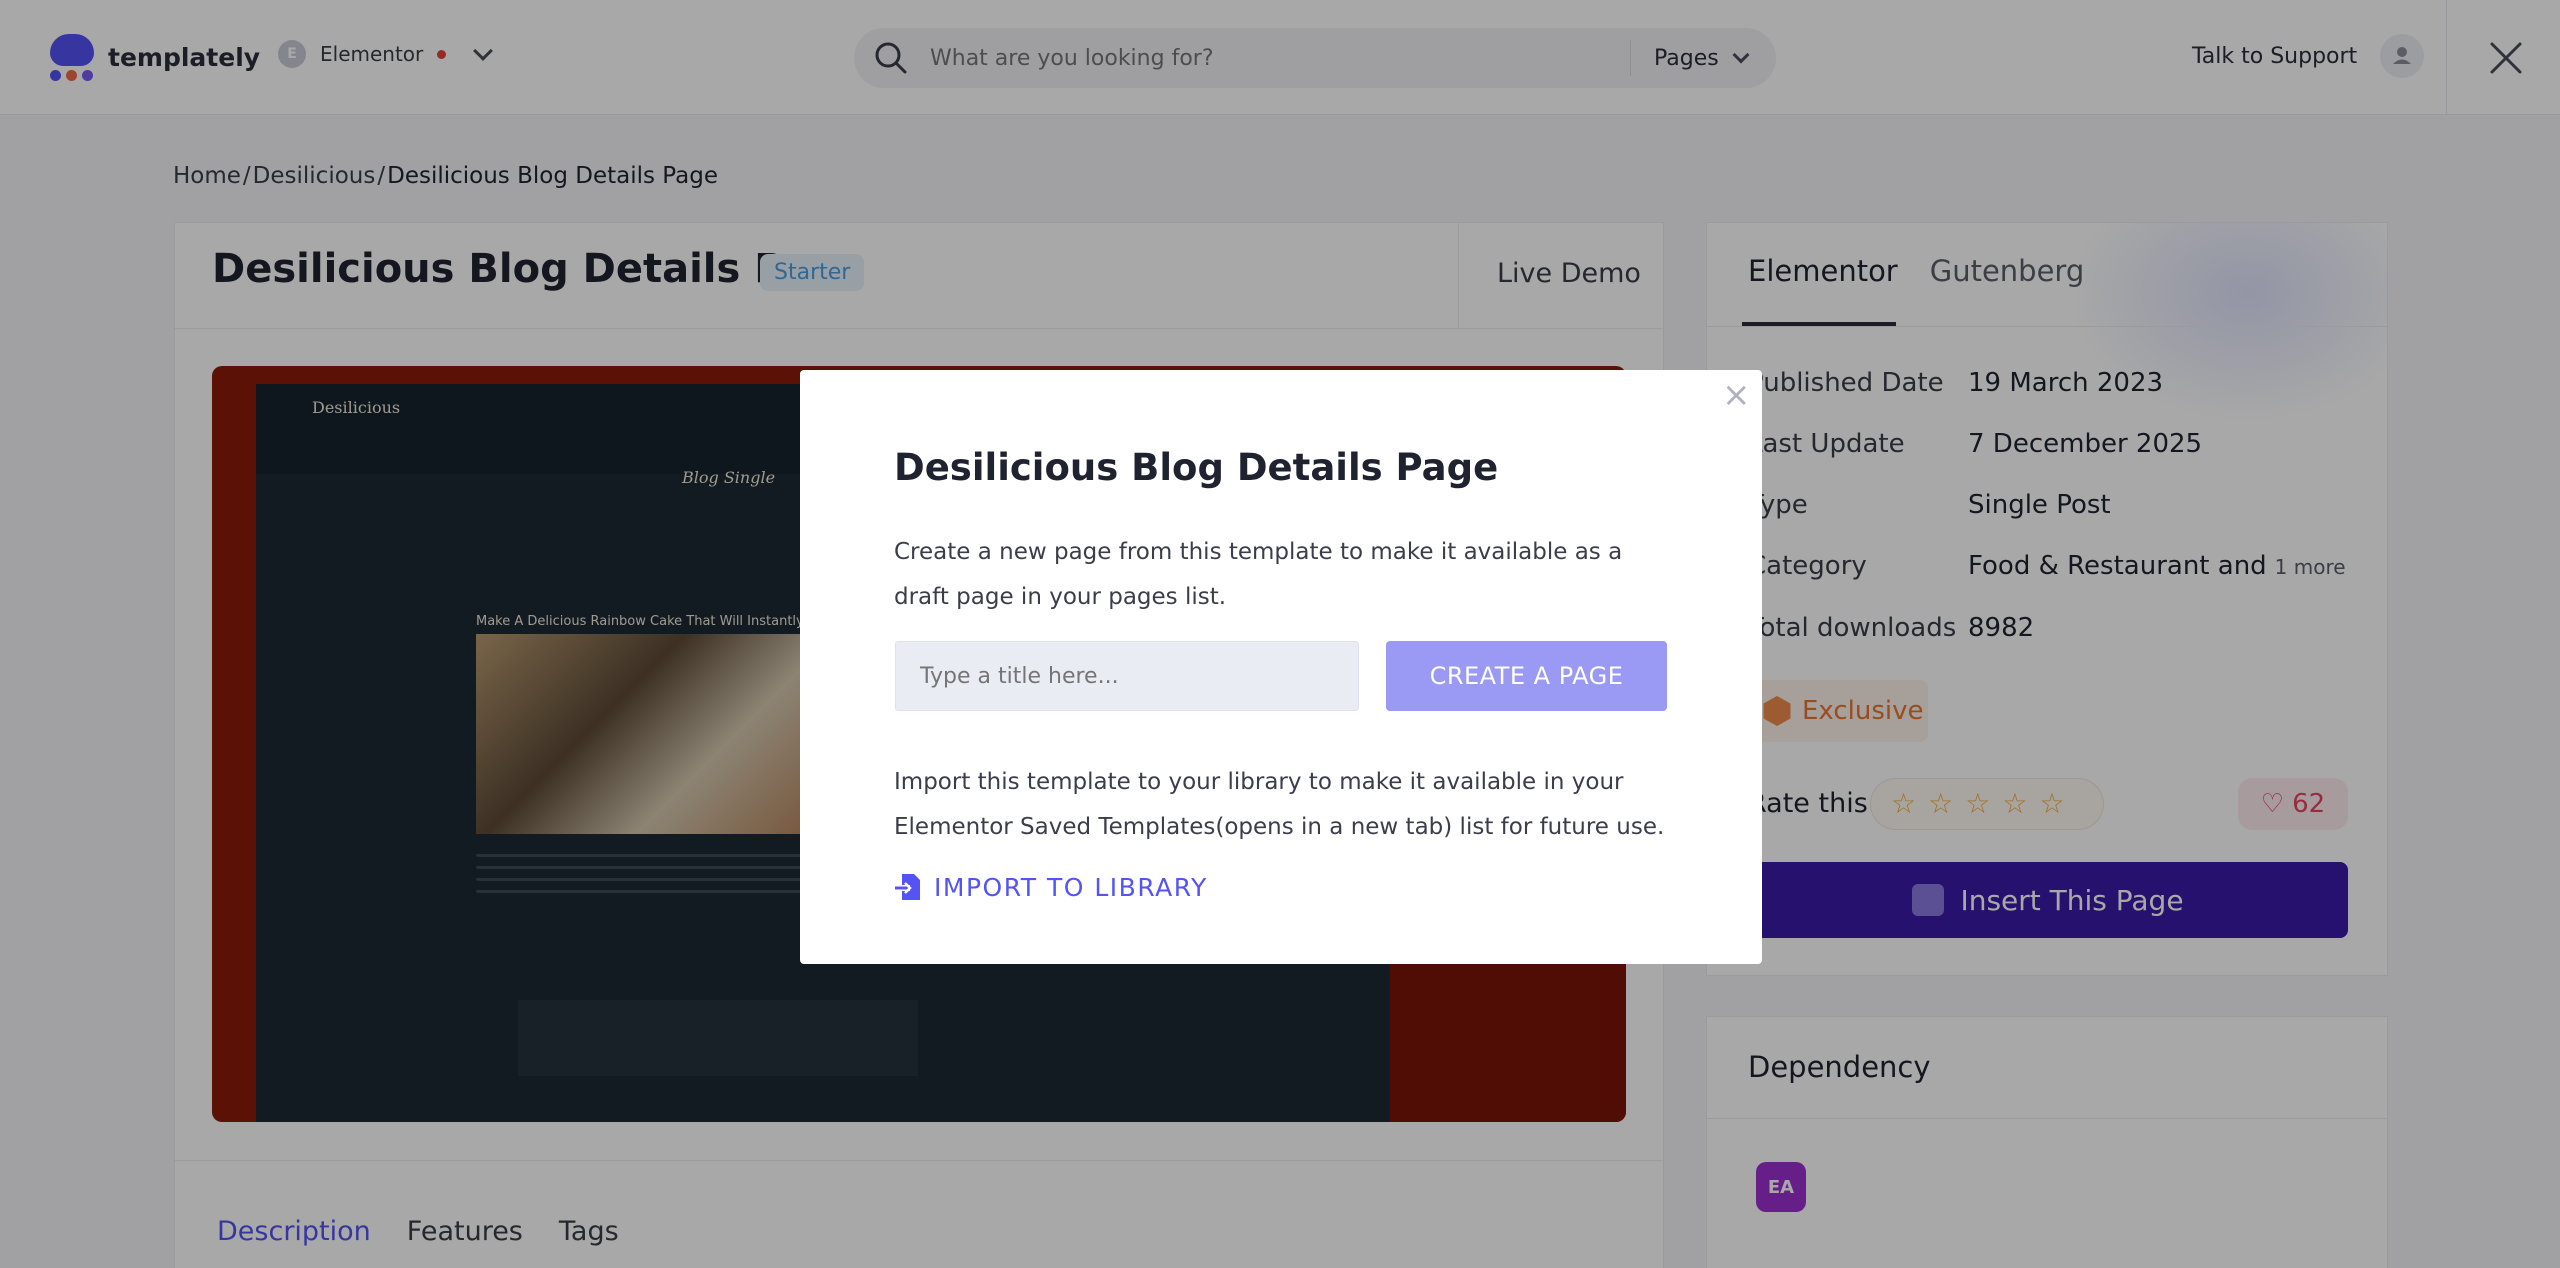 This screenshot has width=2560, height=1268. I want to click on close-icon: ×, so click(1736, 395).